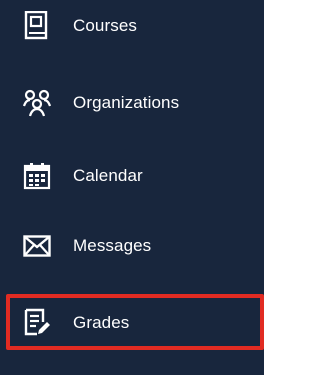  What do you see at coordinates (135, 322) in the screenshot?
I see `highlight-box-grades` at bounding box center [135, 322].